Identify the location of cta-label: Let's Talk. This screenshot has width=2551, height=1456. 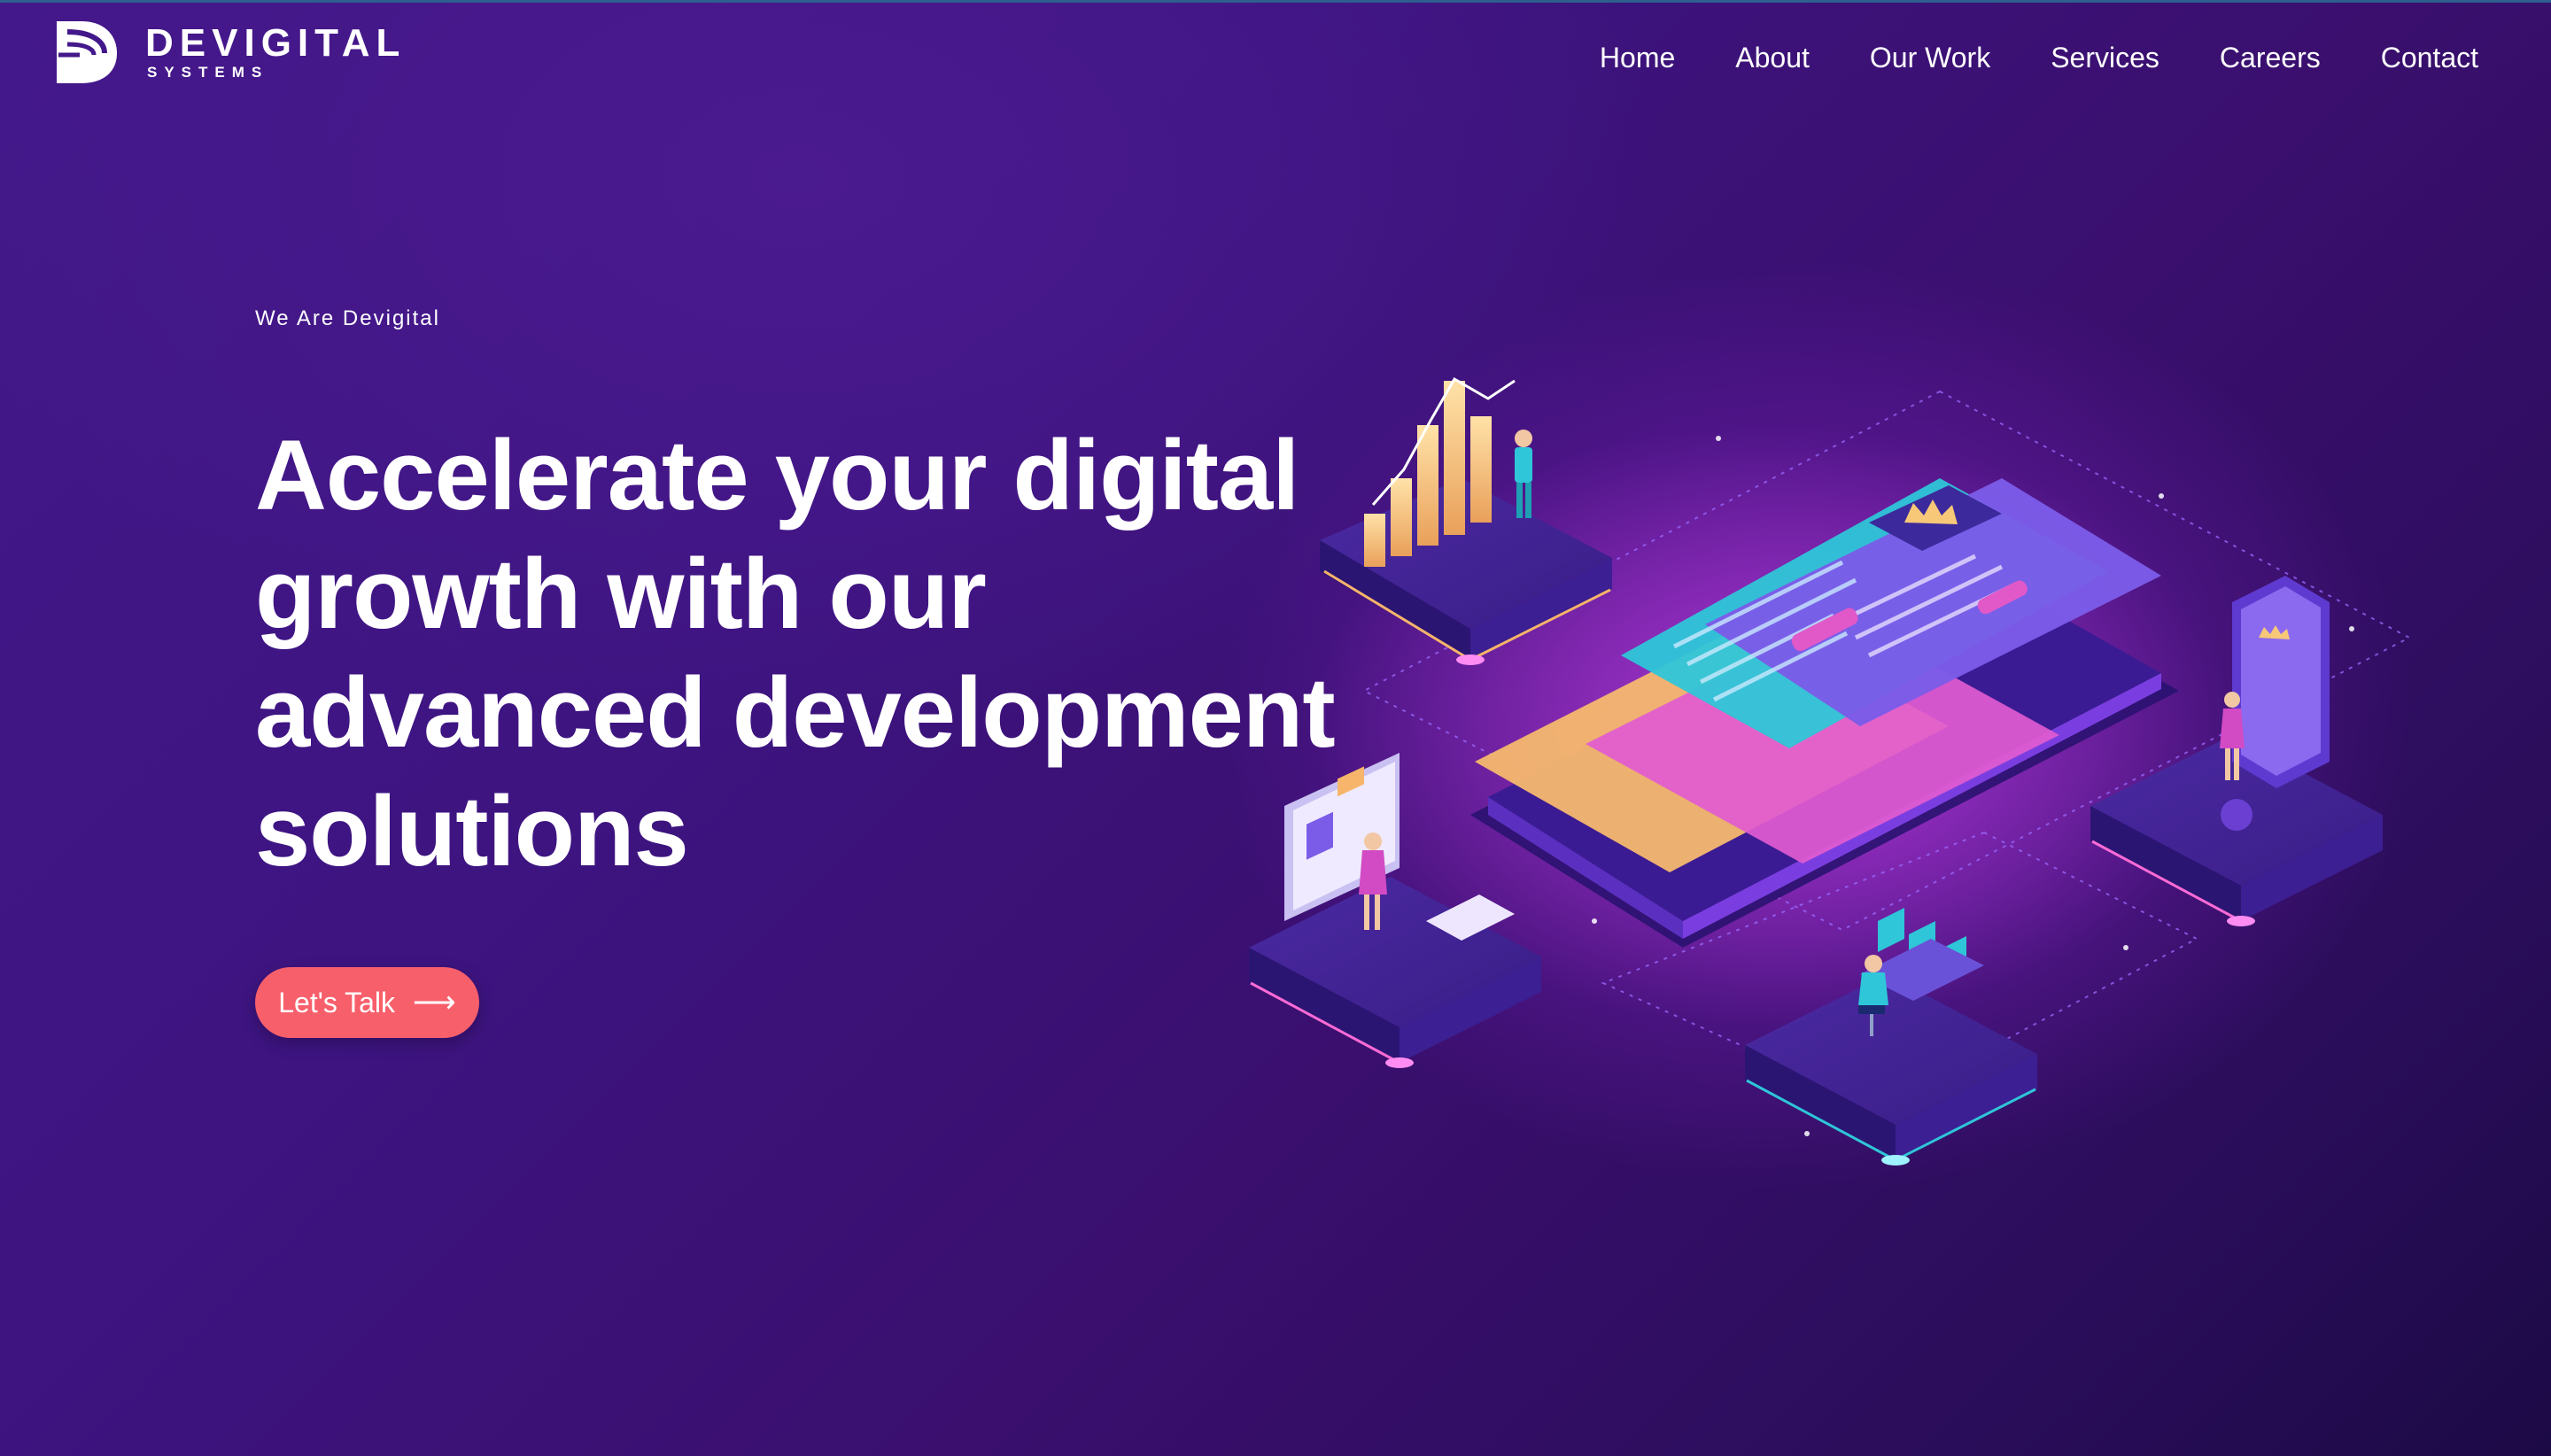
(337, 1002).